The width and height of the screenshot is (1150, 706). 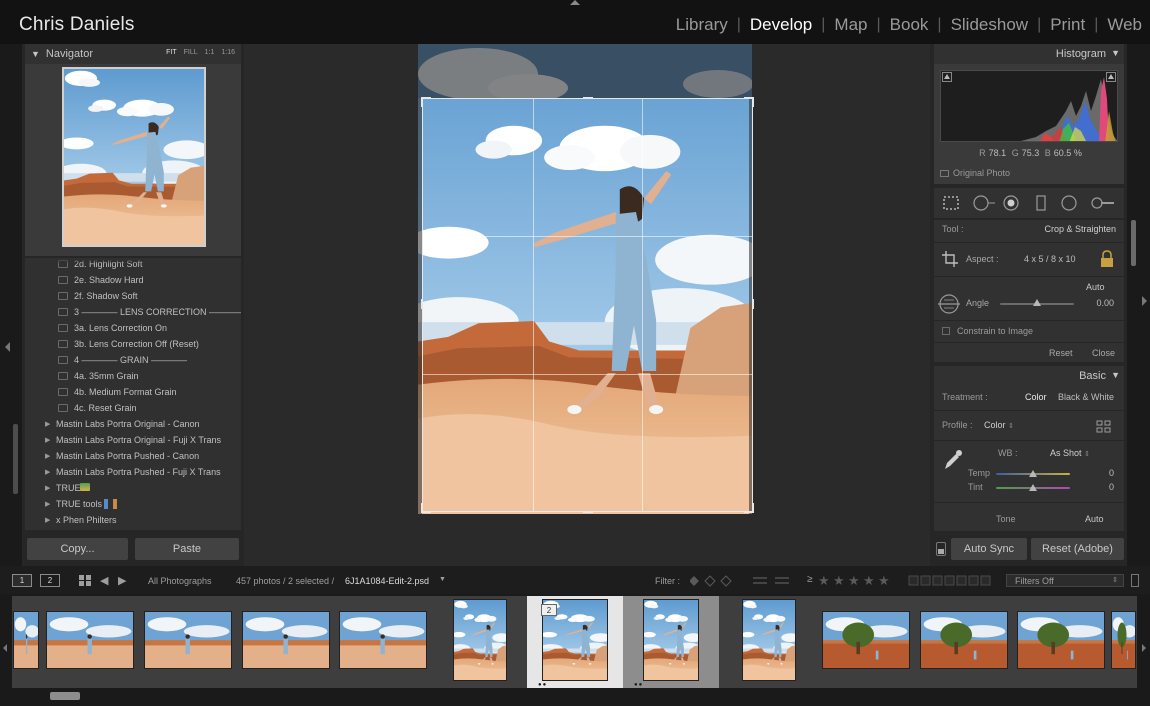 What do you see at coordinates (1133, 243) in the screenshot?
I see `right-panel-scrollbar` at bounding box center [1133, 243].